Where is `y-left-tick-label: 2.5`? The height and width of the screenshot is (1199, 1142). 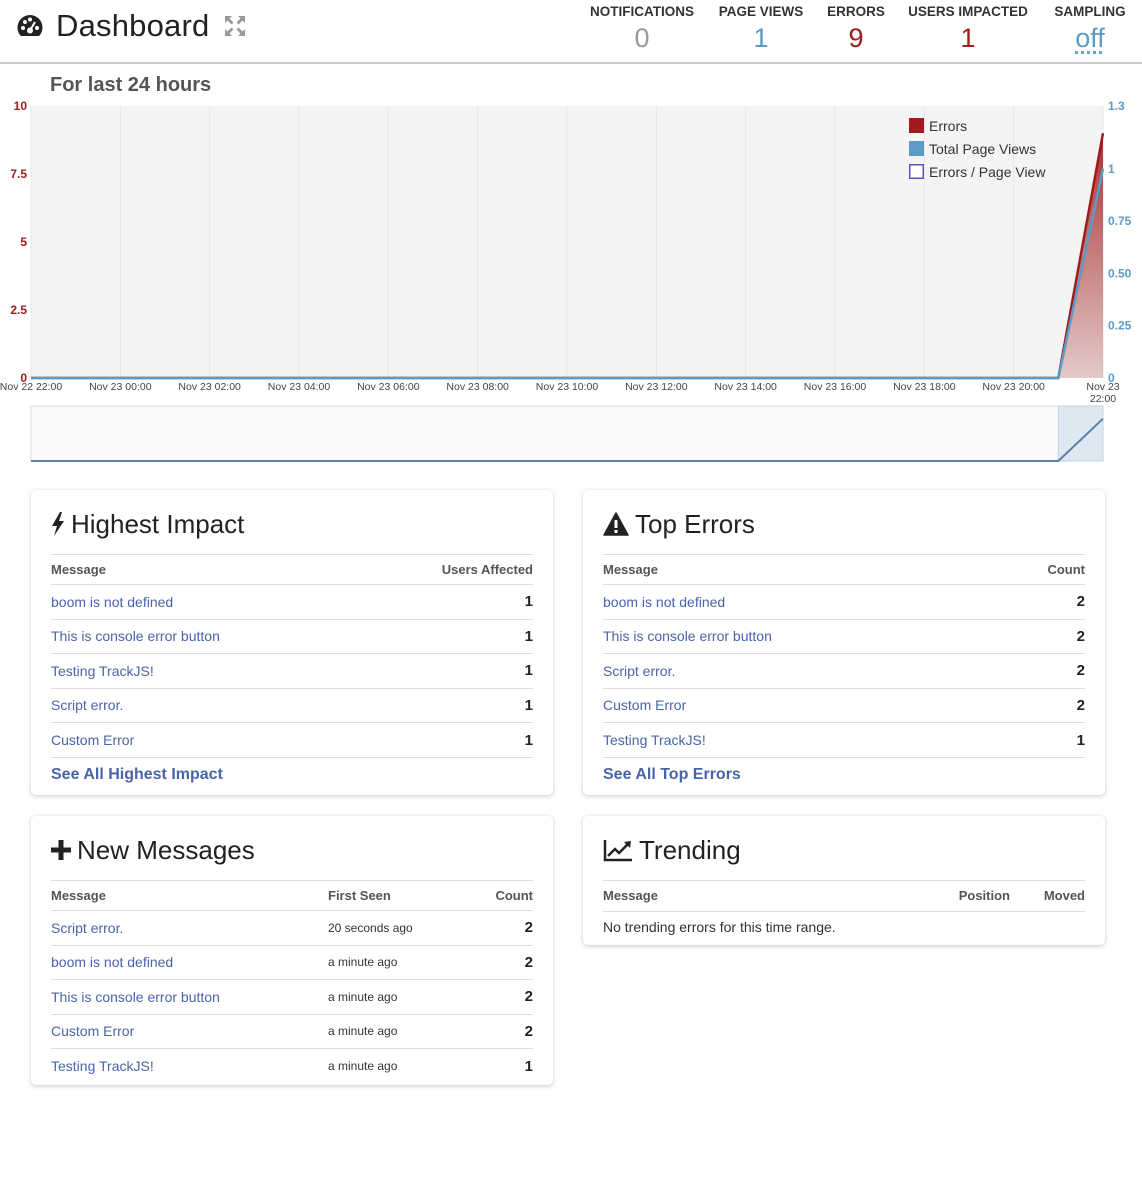 y-left-tick-label: 2.5 is located at coordinates (18, 310).